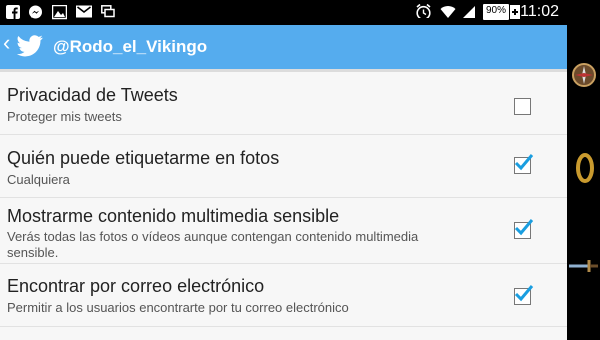 The width and height of the screenshot is (600, 340). What do you see at coordinates (64, 116) in the screenshot?
I see `setting-subtitle: Proteger mis tweets` at bounding box center [64, 116].